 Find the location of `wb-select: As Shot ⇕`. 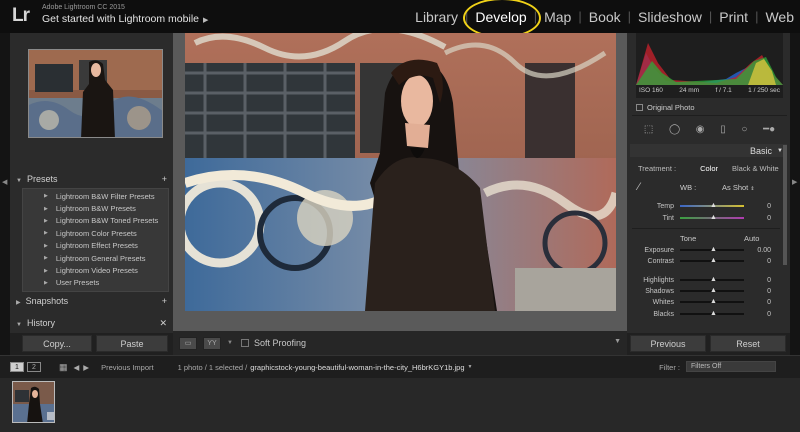

wb-select: As Shot ⇕ is located at coordinates (738, 187).